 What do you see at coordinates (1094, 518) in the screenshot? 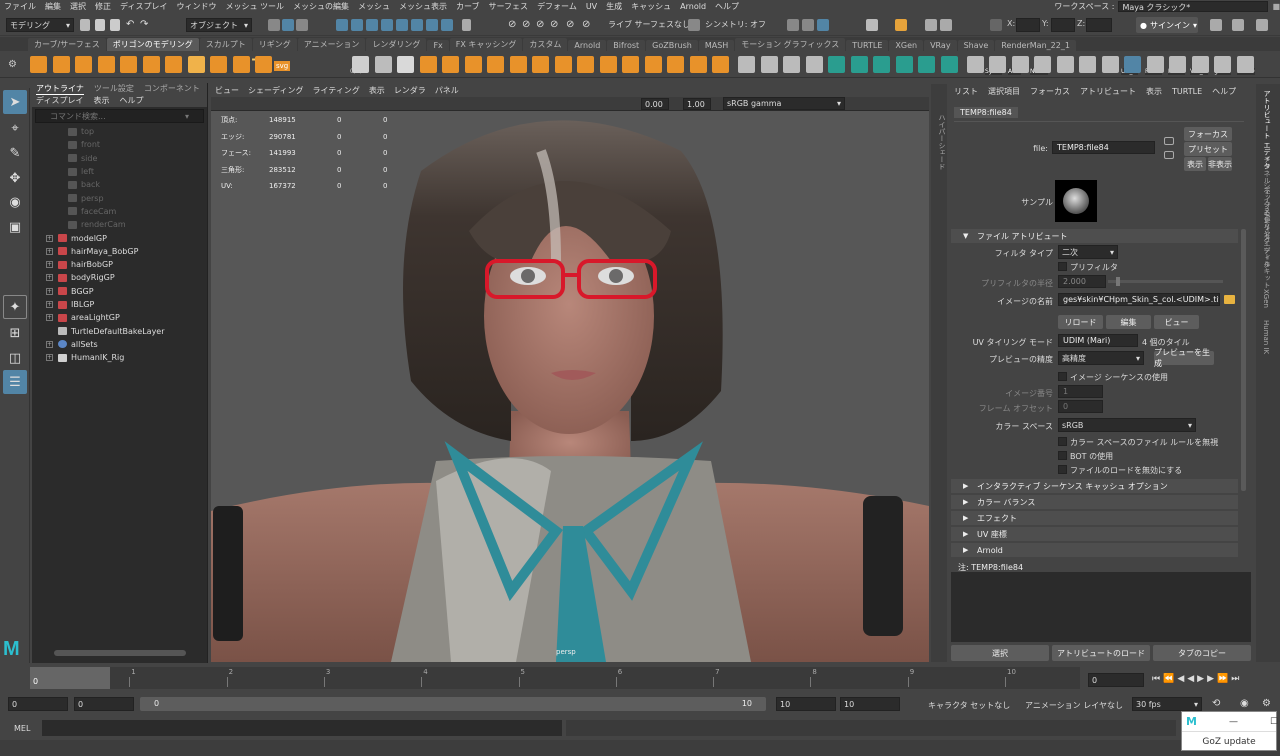
I see `section-effects: ▶ エフェクト` at bounding box center [1094, 518].